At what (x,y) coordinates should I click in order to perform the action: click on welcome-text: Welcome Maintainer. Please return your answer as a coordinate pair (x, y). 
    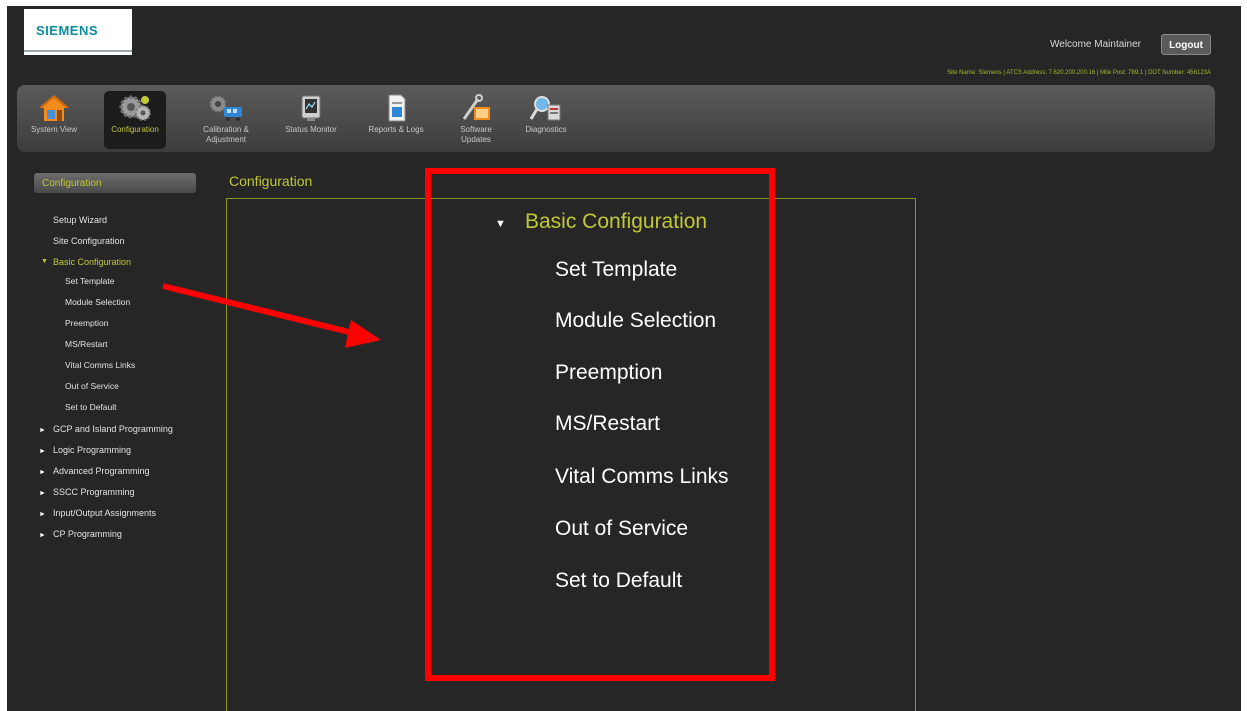
    Looking at the image, I should click on (1095, 44).